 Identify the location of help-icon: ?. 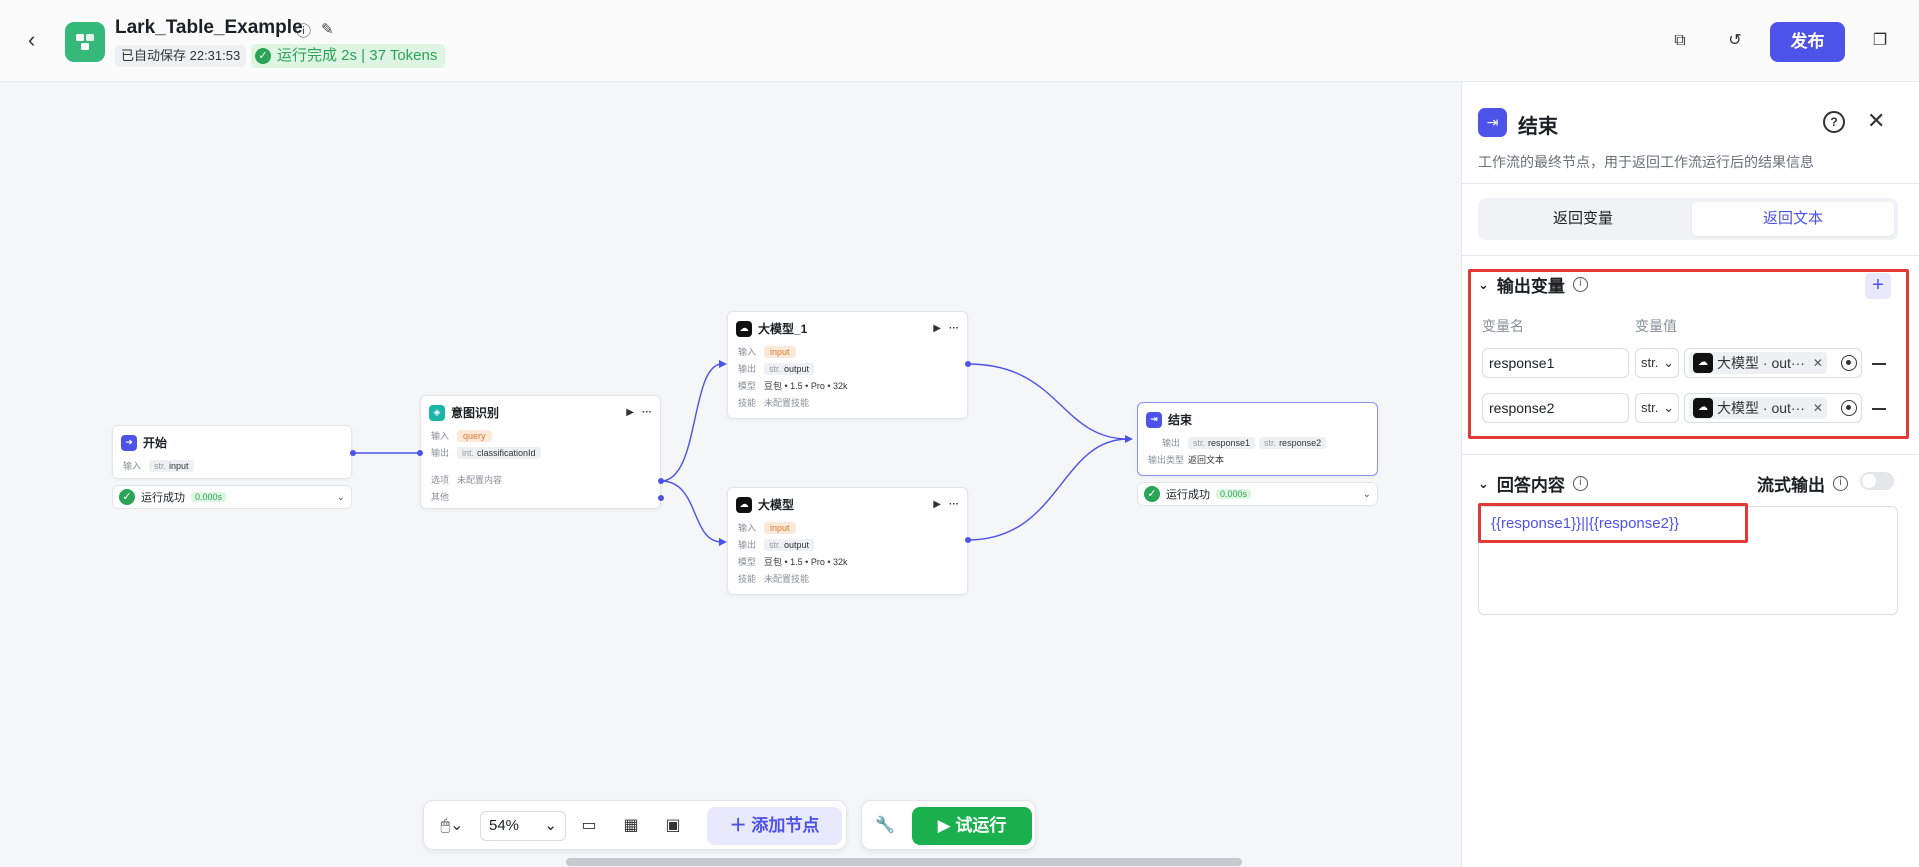
(1834, 122).